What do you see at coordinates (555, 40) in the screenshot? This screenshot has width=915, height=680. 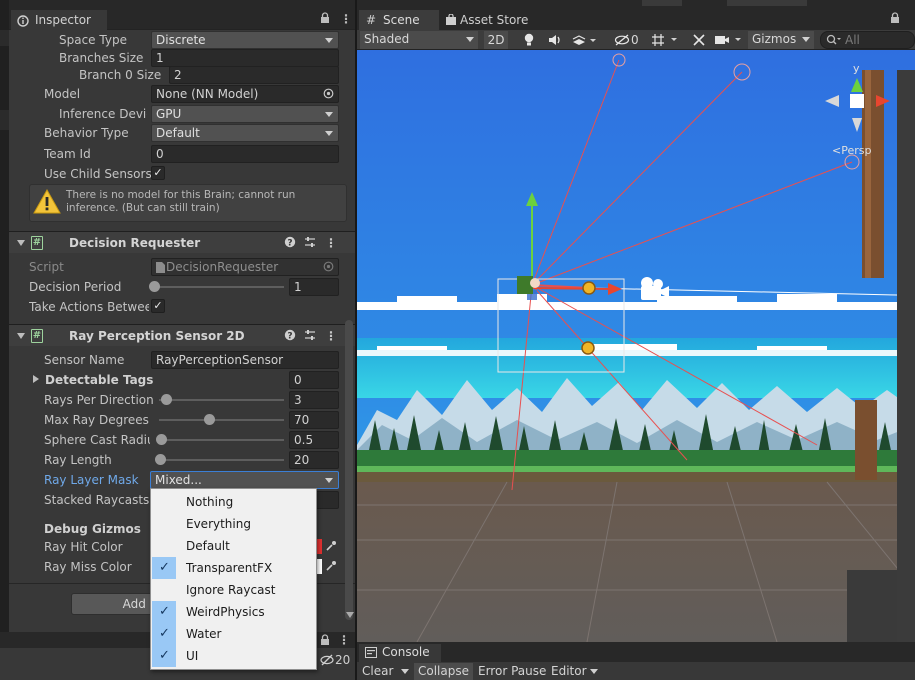 I see `audio-toggle-icon` at bounding box center [555, 40].